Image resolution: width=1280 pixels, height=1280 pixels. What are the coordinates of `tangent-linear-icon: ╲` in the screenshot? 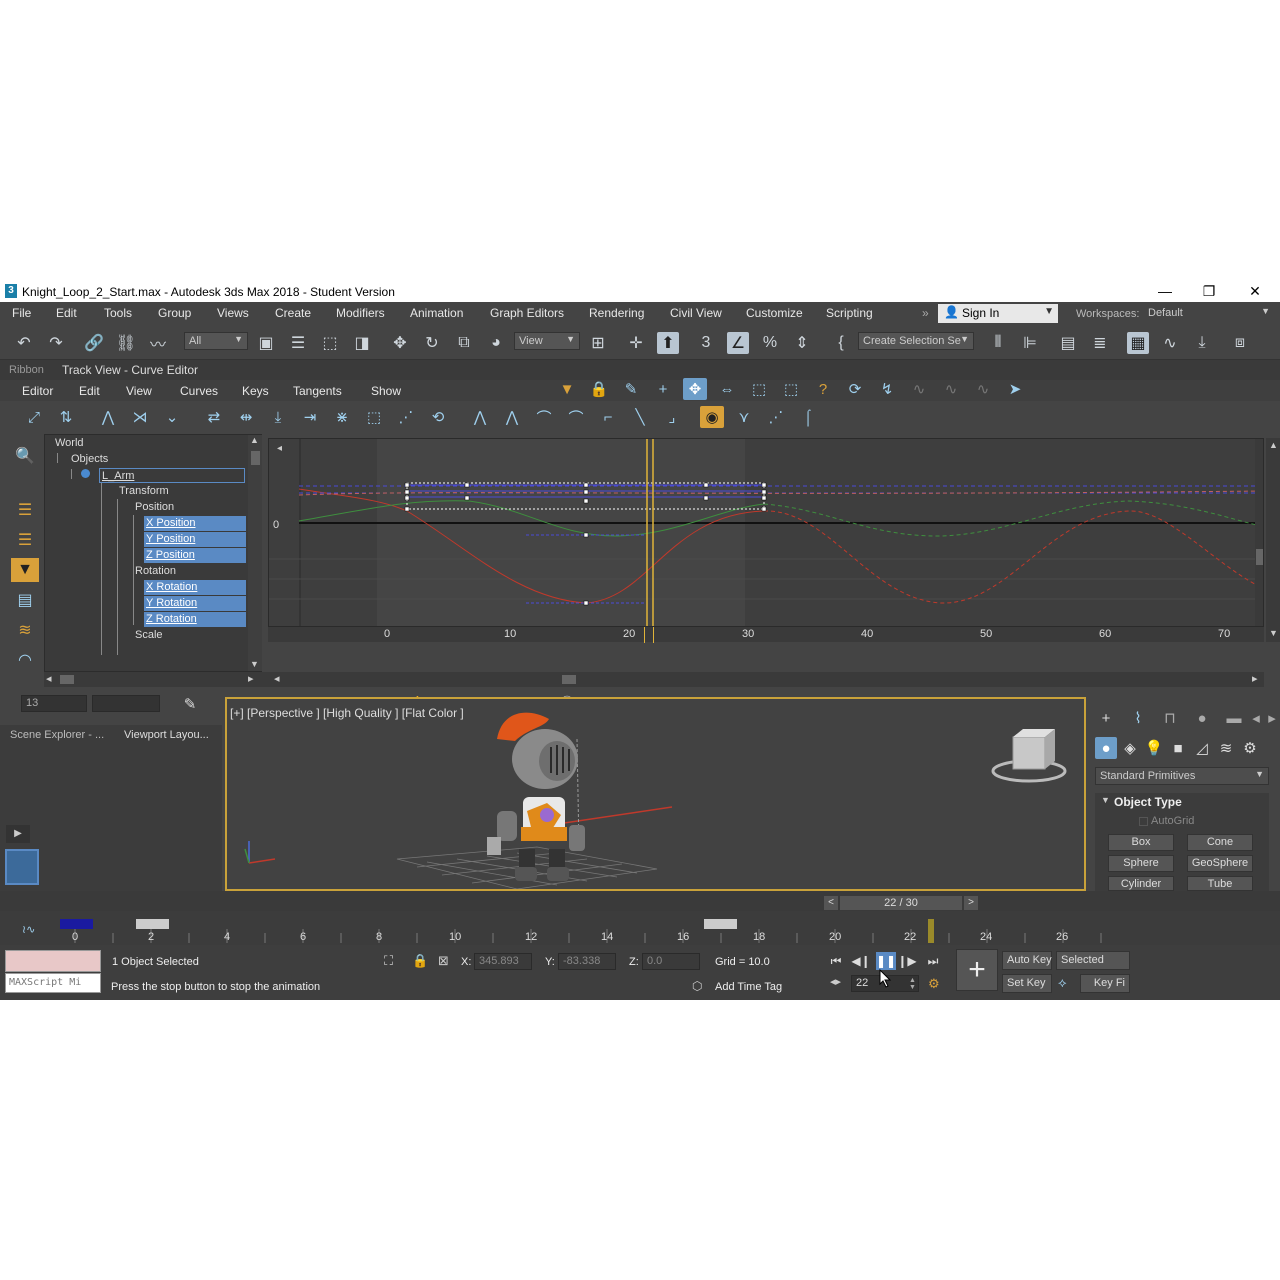 It's located at (640, 417).